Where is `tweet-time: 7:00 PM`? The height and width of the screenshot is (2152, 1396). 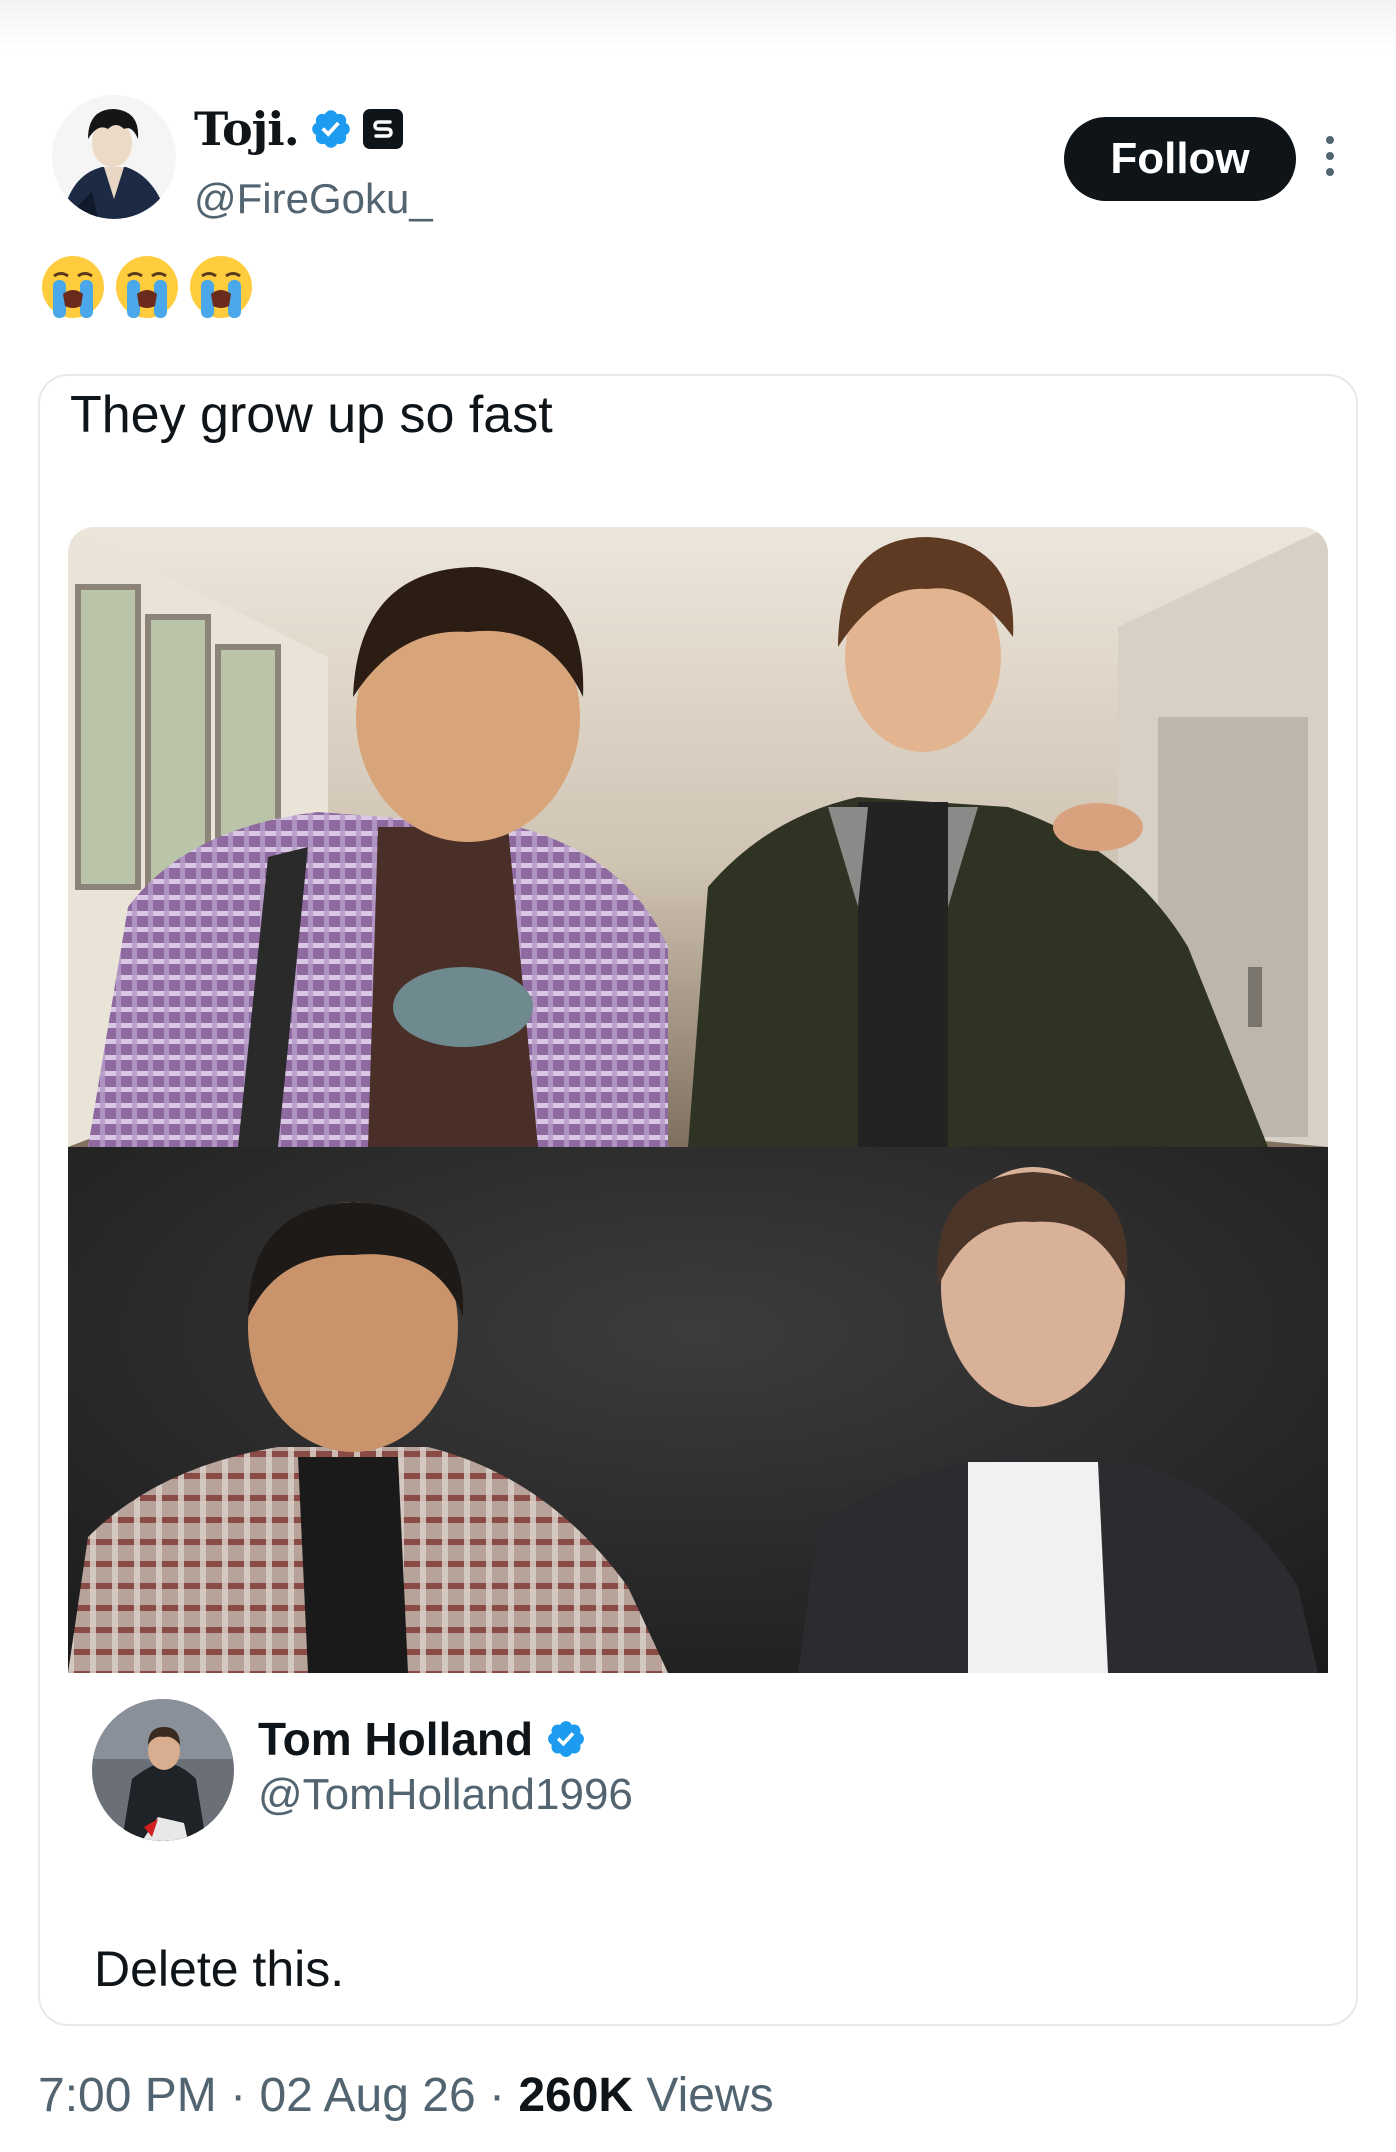 tweet-time: 7:00 PM is located at coordinates (127, 2095).